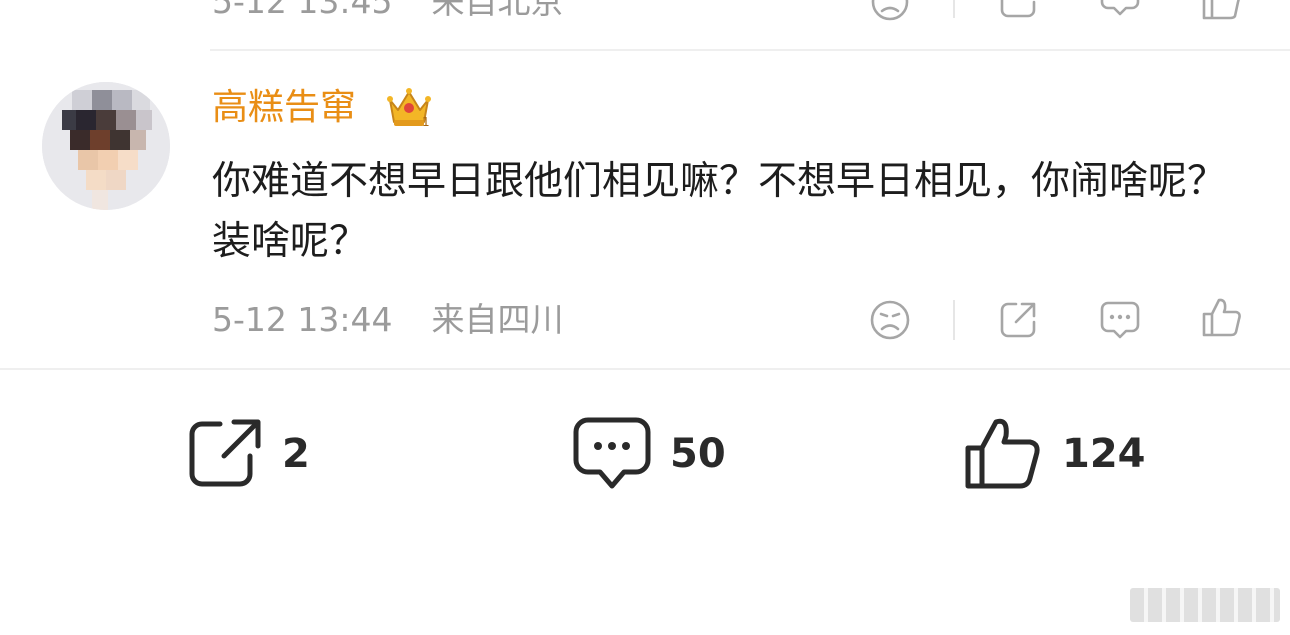 This screenshot has height=635, width=1290. Describe the element at coordinates (1205, 605) in the screenshot. I see `watermark` at that location.